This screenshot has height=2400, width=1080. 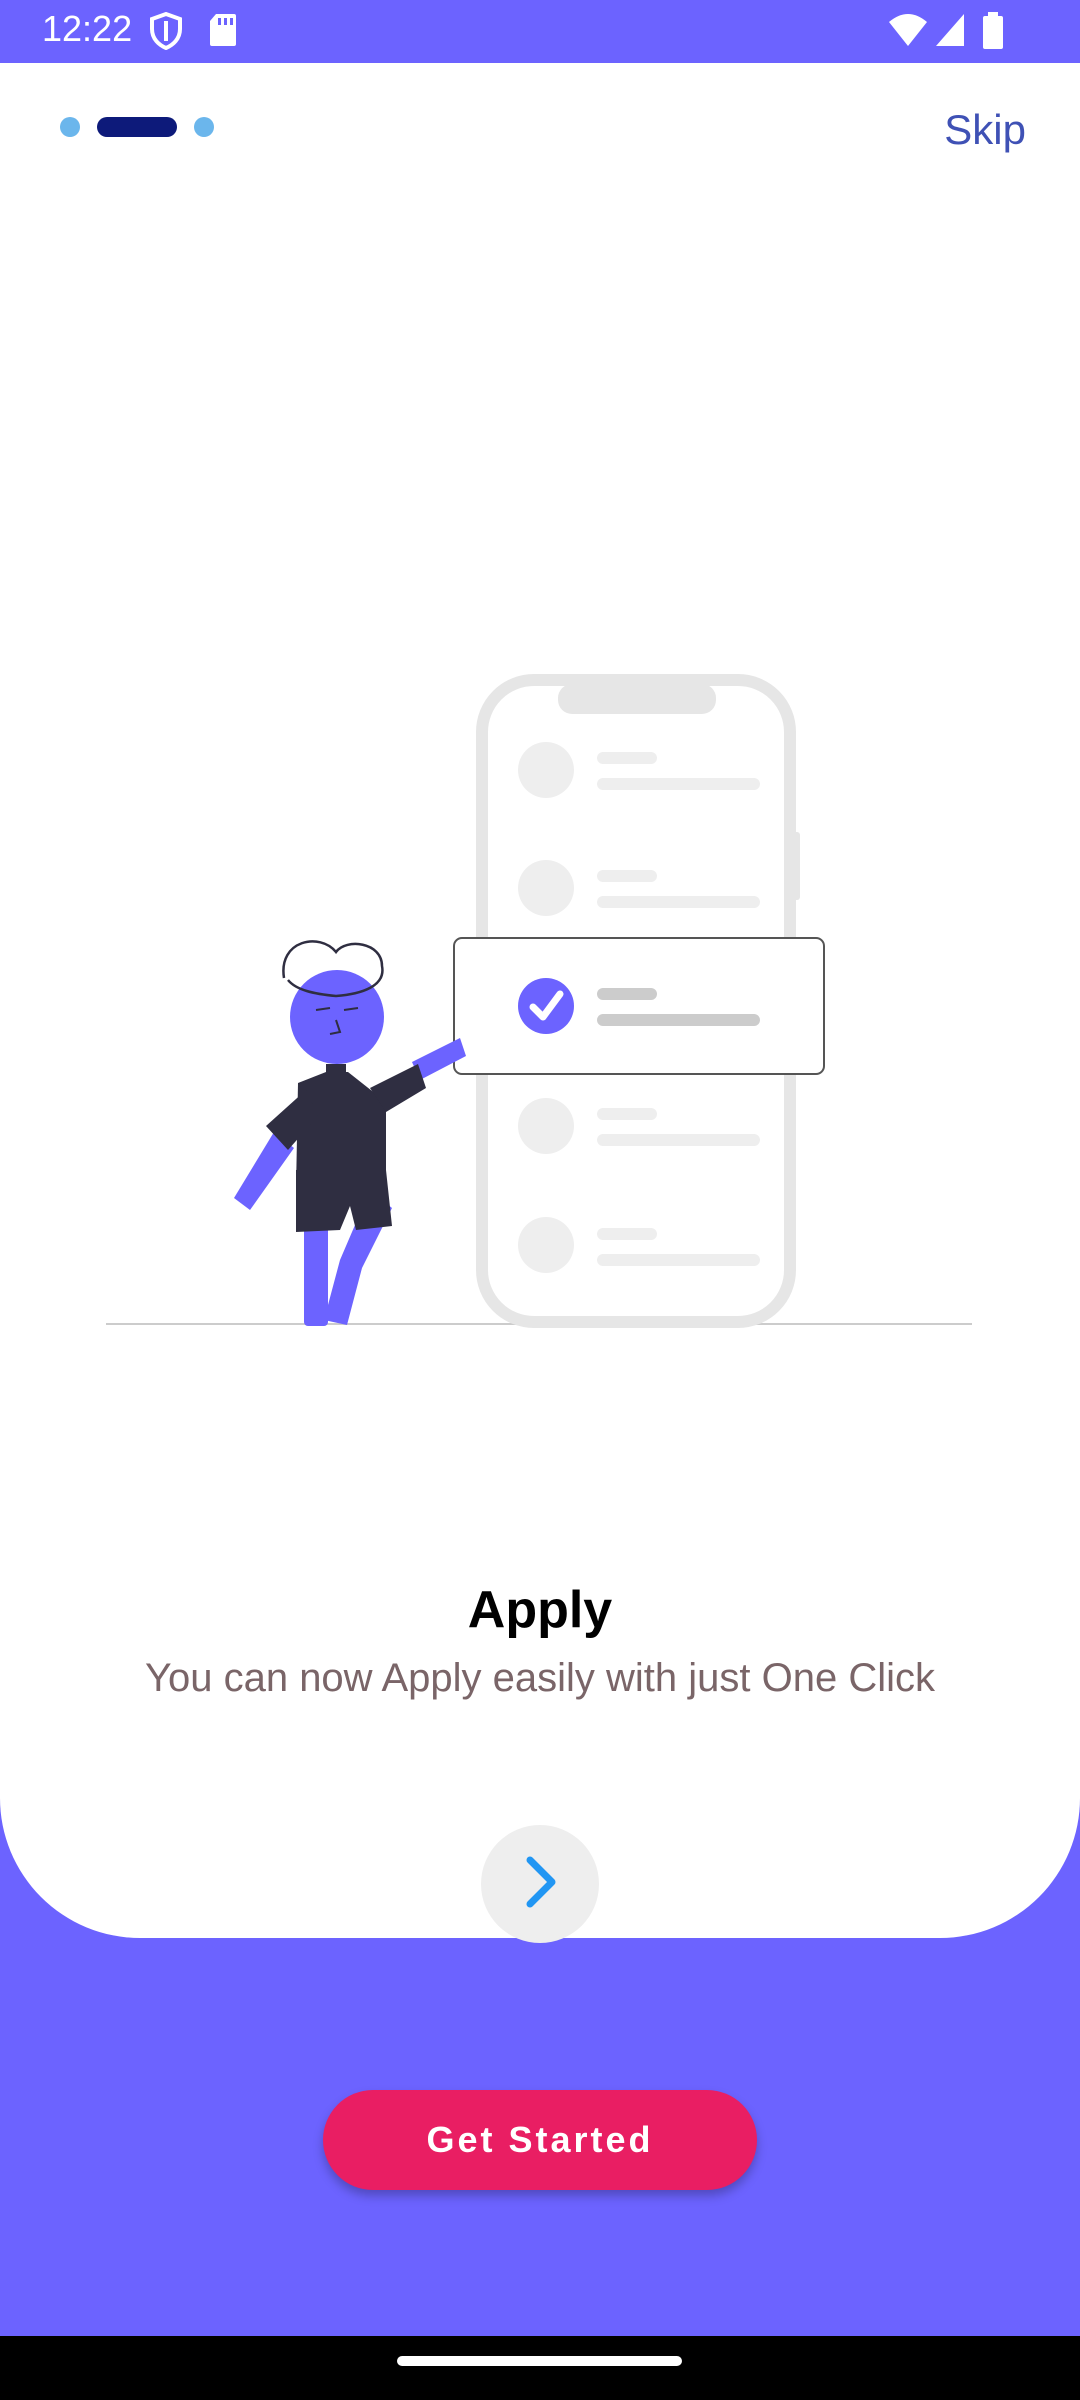 I want to click on next-button, so click(x=540, y=1884).